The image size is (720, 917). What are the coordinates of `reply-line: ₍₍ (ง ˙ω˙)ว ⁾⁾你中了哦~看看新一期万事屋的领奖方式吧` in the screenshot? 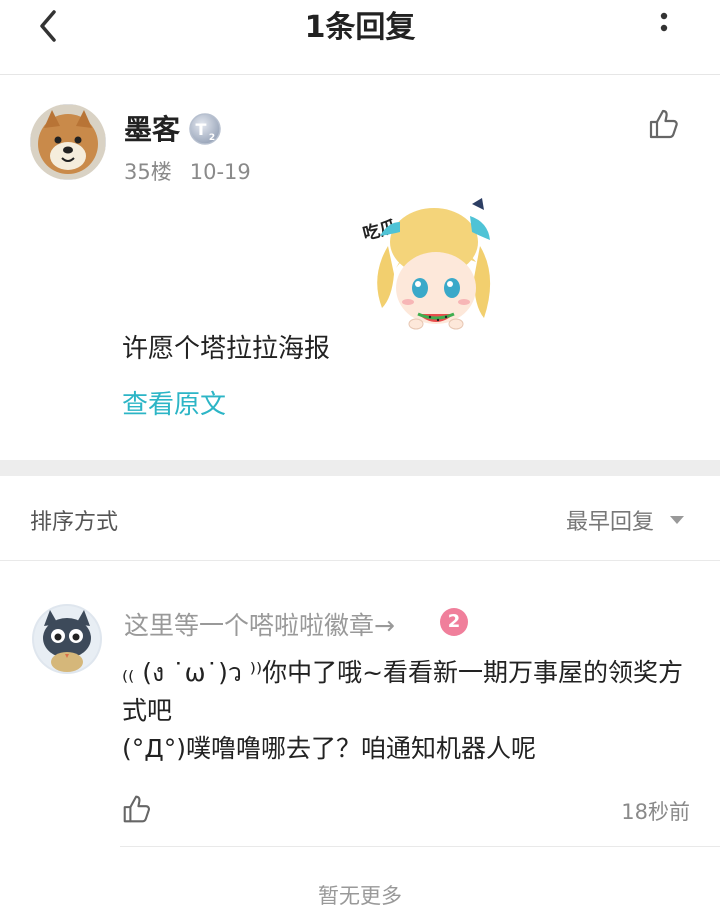 It's located at (403, 691).